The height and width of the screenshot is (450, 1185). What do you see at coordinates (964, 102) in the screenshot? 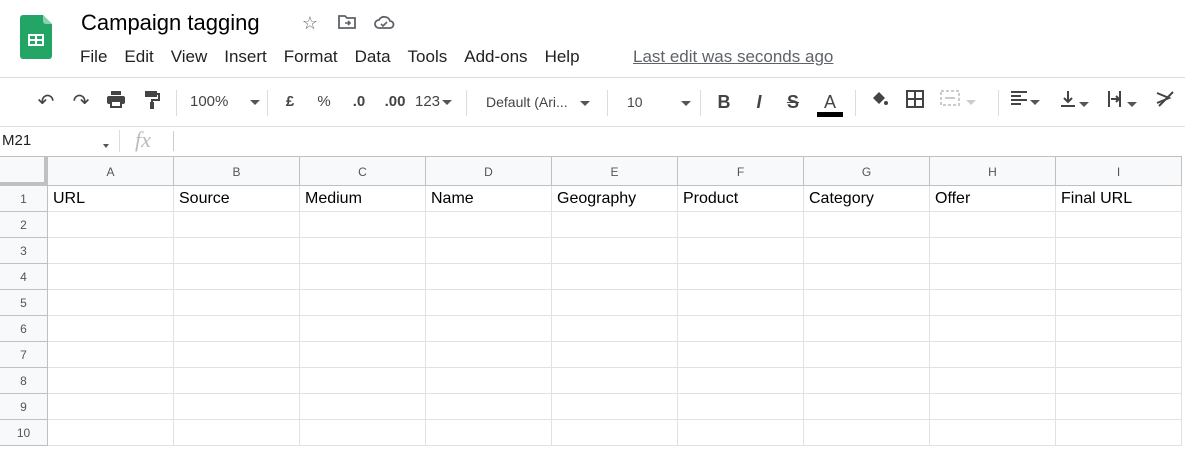
I see `merge-cells-button` at bounding box center [964, 102].